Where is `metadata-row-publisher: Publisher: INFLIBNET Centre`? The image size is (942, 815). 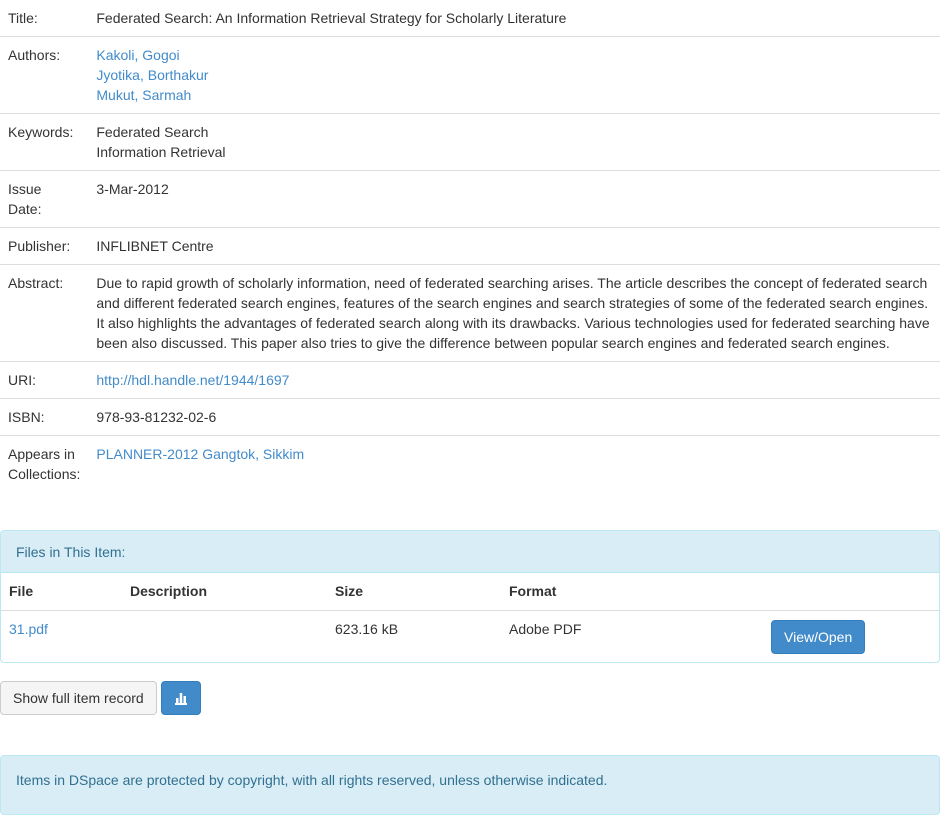 metadata-row-publisher: Publisher: INFLIBNET Centre is located at coordinates (470, 246).